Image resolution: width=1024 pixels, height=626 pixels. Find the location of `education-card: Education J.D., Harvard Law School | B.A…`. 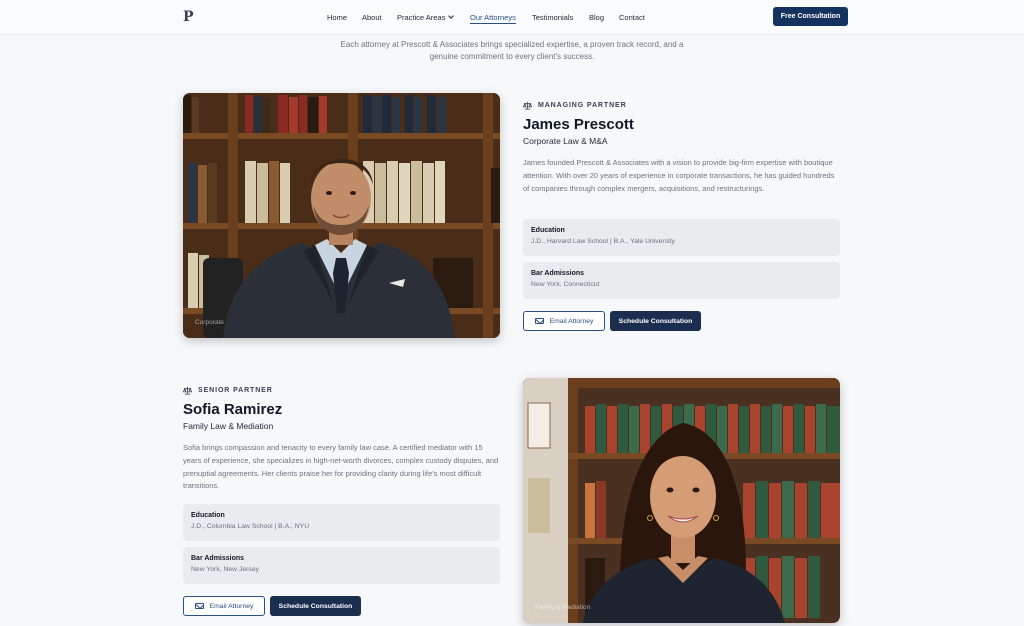

education-card: Education J.D., Harvard Law School | B.A… is located at coordinates (681, 237).